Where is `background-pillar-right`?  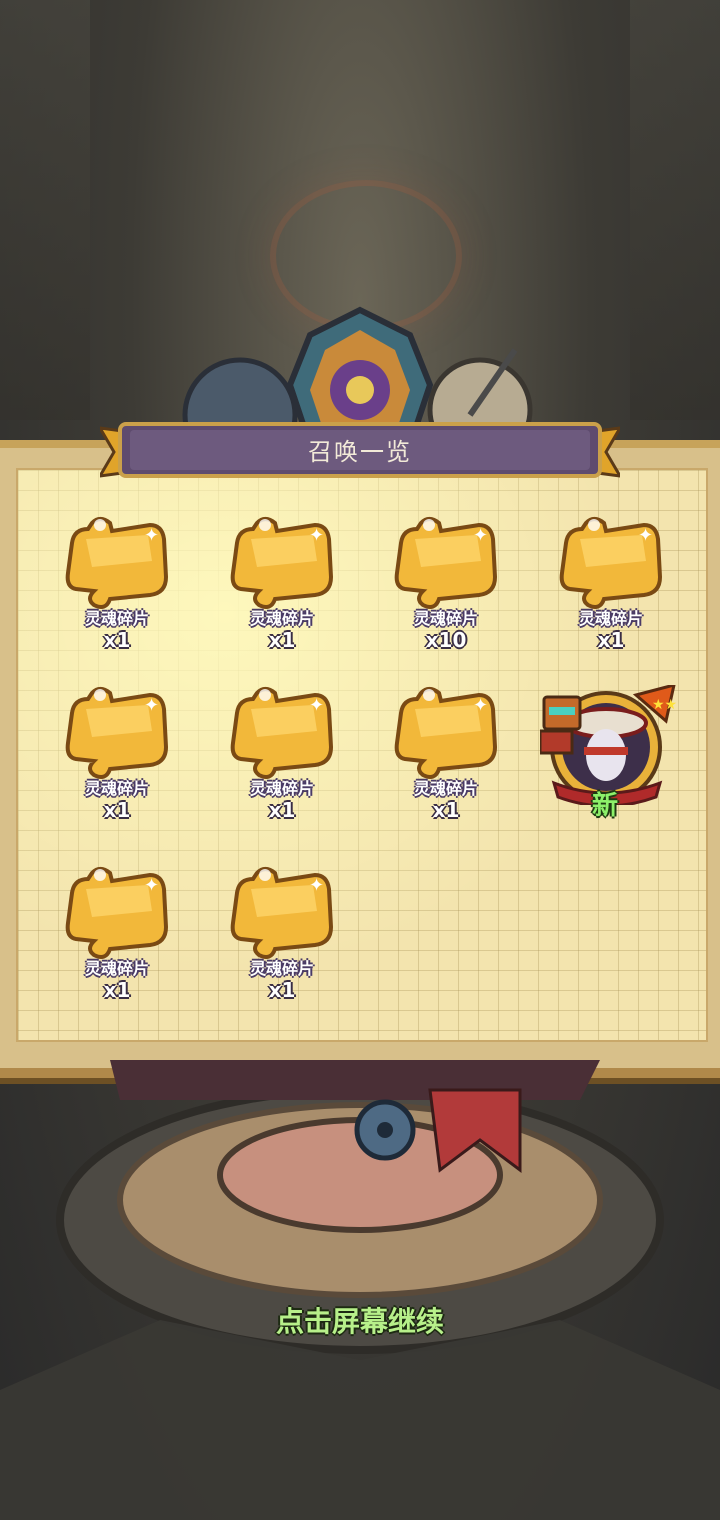 background-pillar-right is located at coordinates (675, 210).